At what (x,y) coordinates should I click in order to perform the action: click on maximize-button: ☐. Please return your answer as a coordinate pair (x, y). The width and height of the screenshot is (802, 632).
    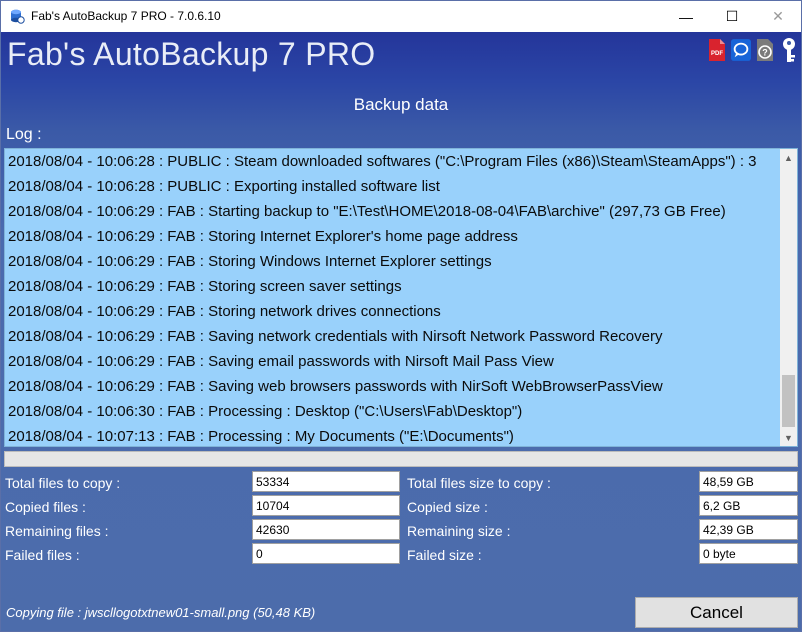
    Looking at the image, I should click on (732, 16).